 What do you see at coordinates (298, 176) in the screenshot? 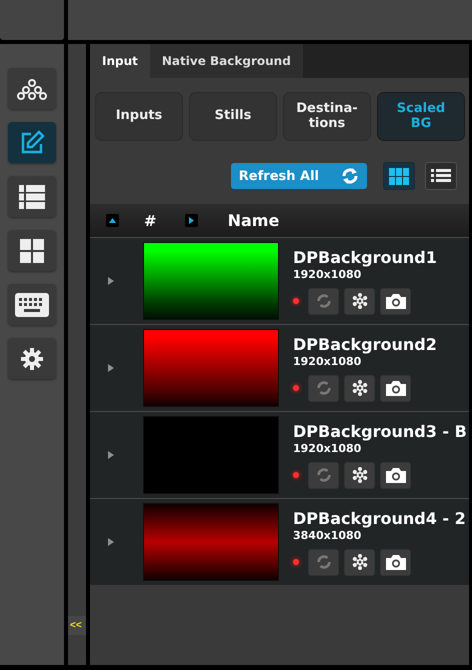
I see `refresh-all-button: Refresh All` at bounding box center [298, 176].